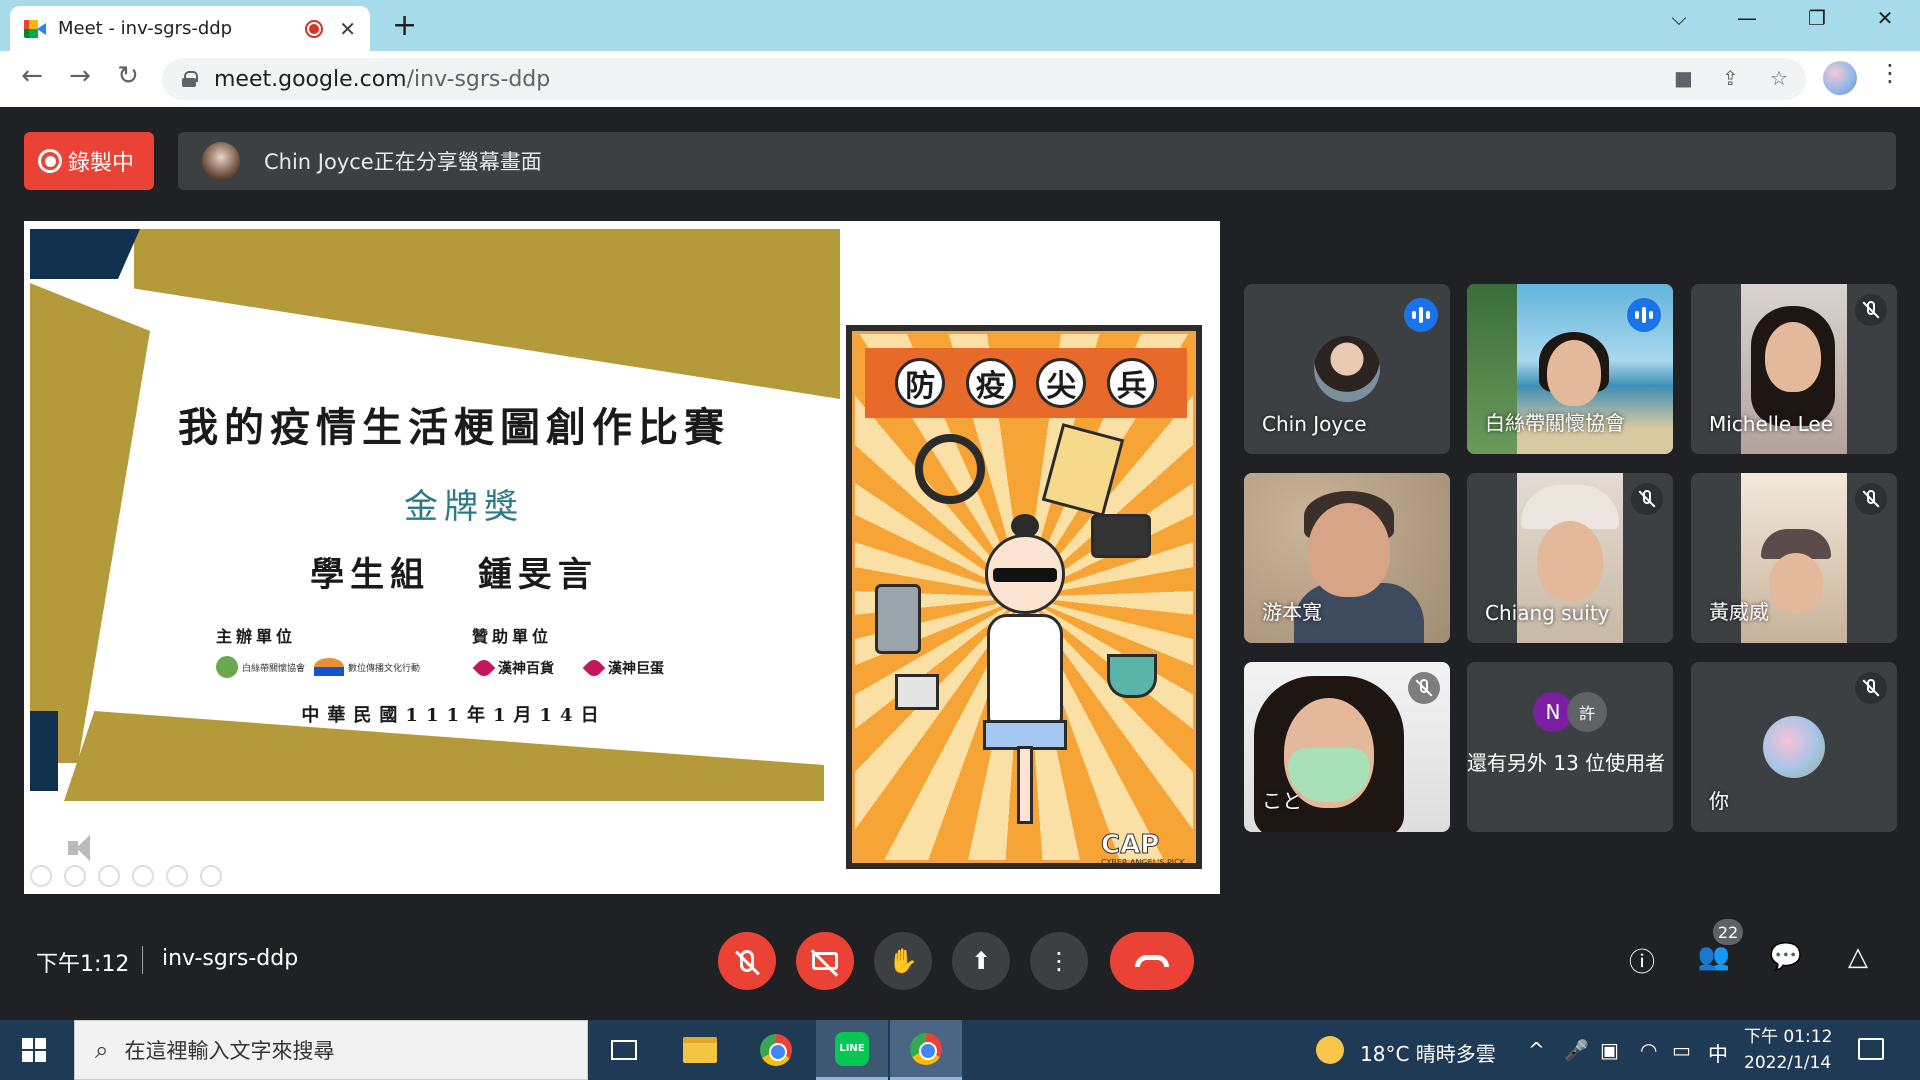 This screenshot has width=1920, height=1080. What do you see at coordinates (126, 876) in the screenshot?
I see `slide-controls` at bounding box center [126, 876].